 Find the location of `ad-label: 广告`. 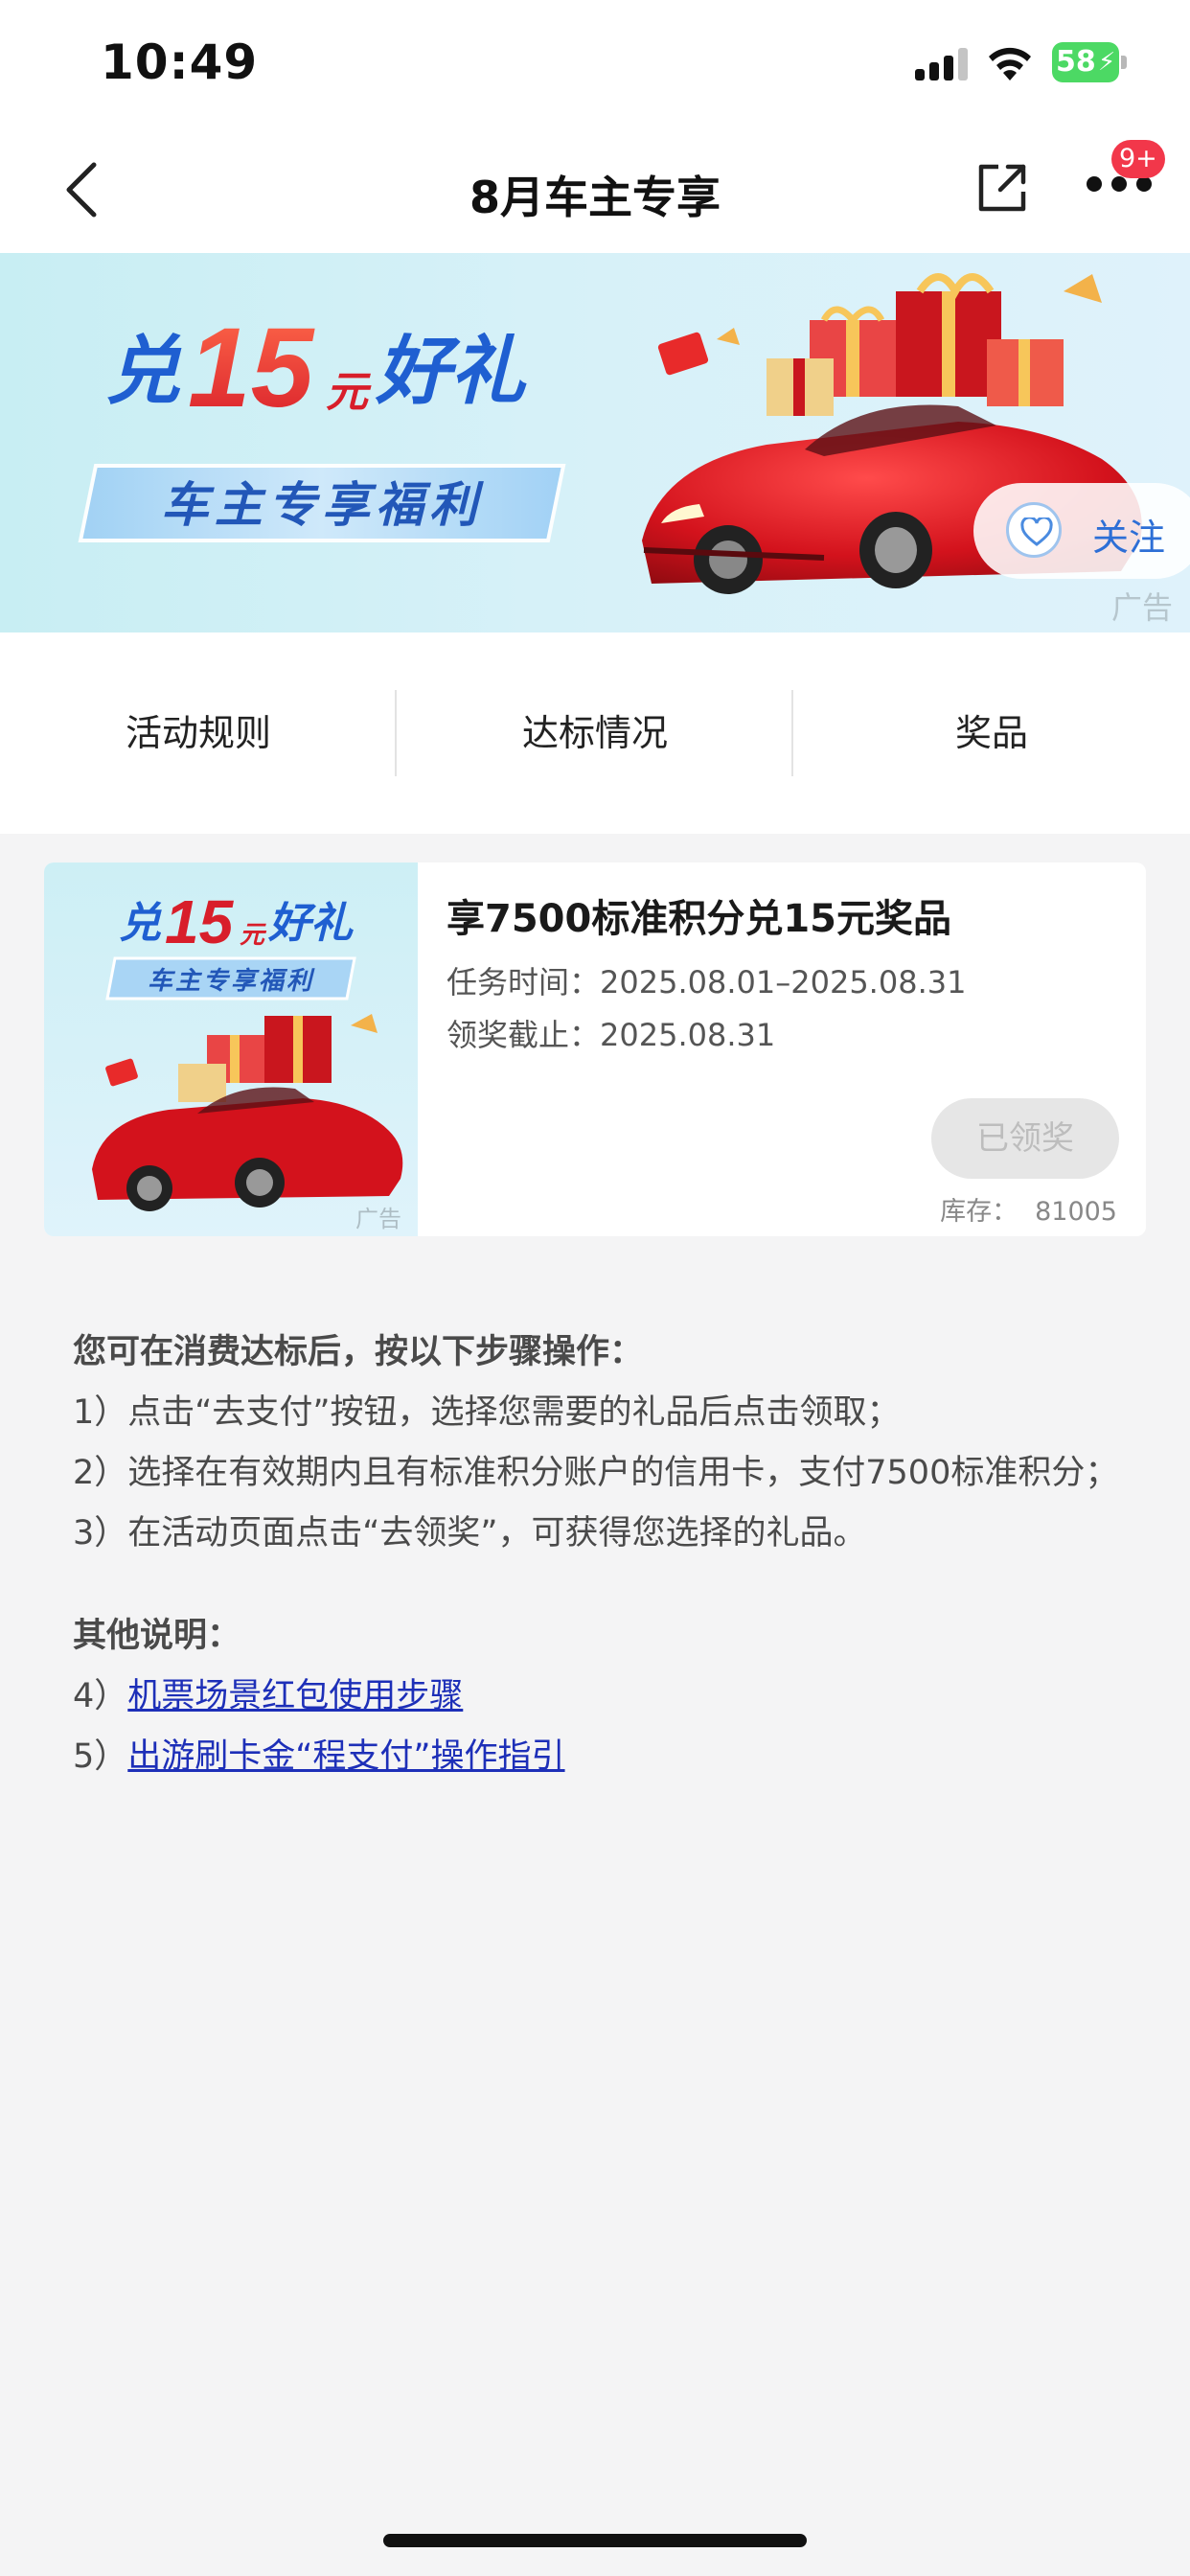

ad-label: 广告 is located at coordinates (1142, 607).